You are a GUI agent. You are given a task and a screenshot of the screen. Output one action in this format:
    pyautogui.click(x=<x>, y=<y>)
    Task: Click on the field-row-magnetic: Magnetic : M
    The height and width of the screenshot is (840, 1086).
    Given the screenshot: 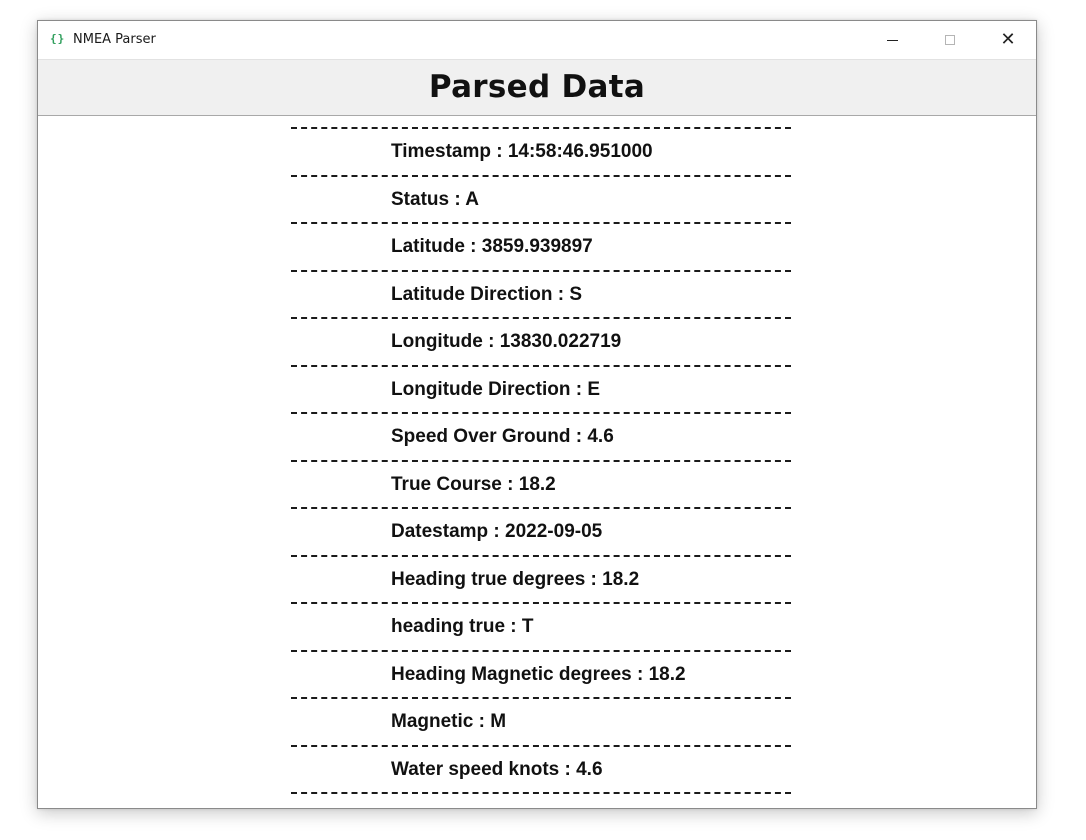 What is the action you would take?
    pyautogui.click(x=541, y=722)
    